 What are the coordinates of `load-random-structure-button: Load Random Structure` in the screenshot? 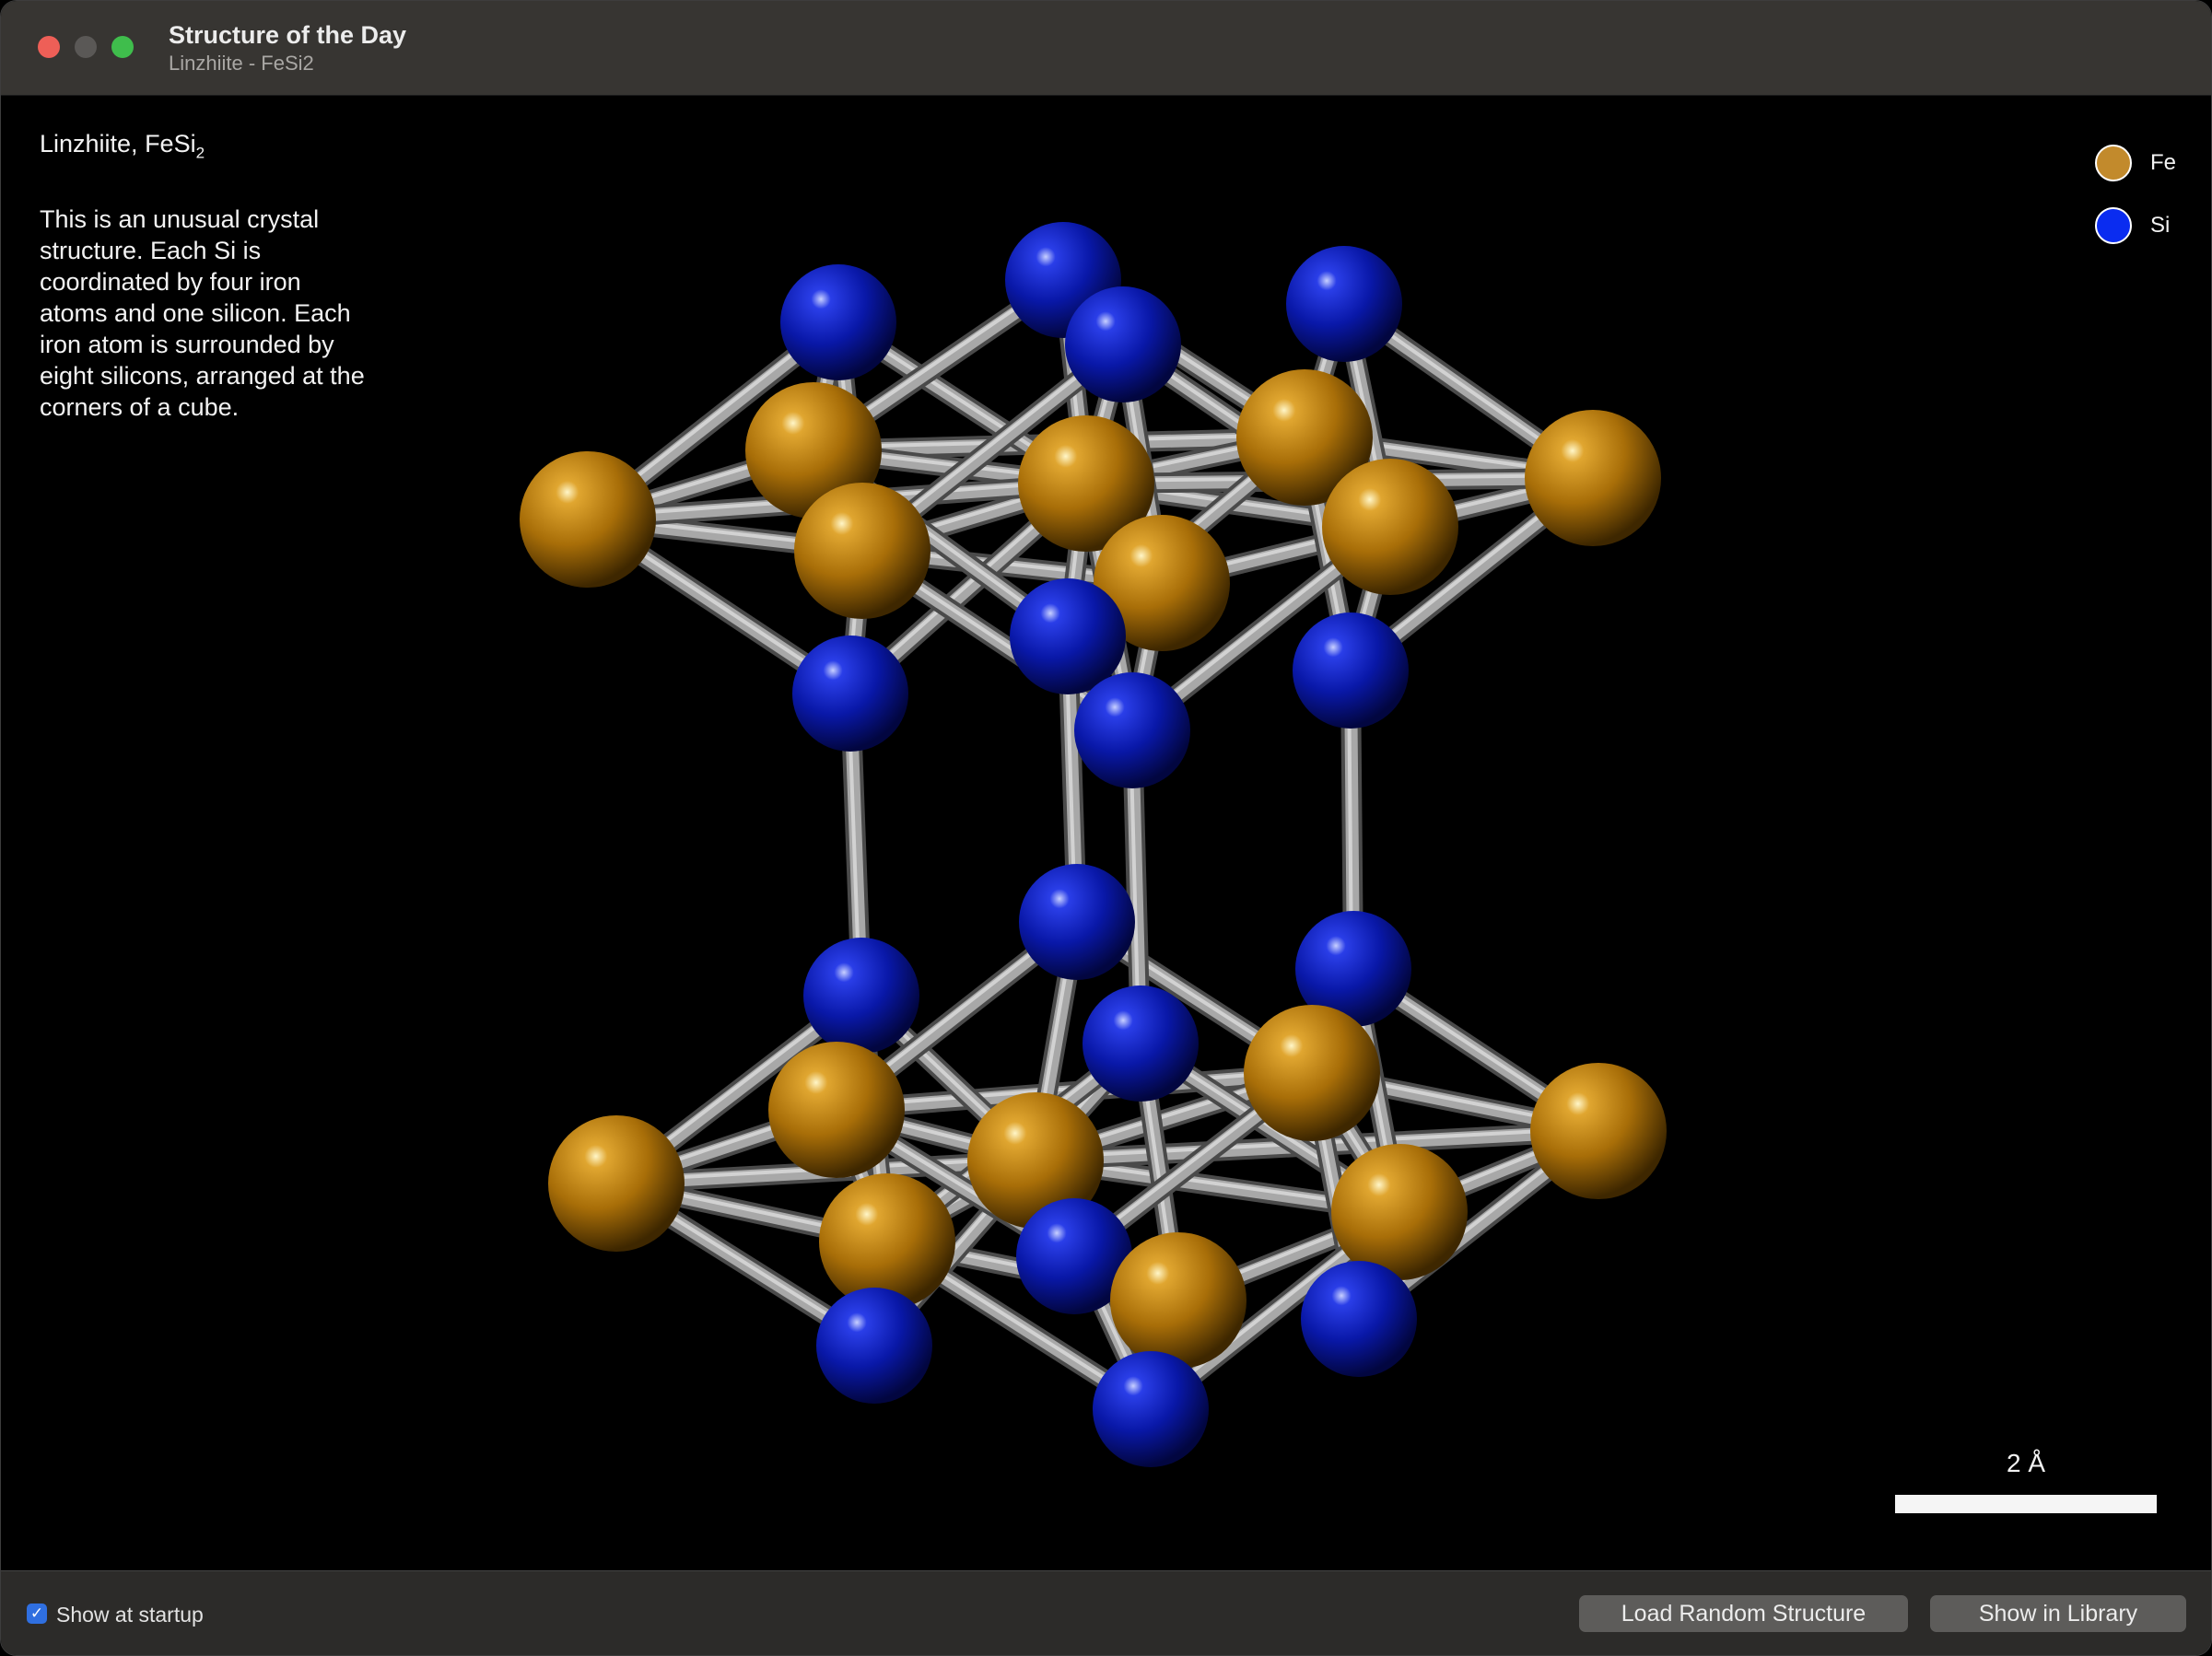 It's located at (1743, 1613).